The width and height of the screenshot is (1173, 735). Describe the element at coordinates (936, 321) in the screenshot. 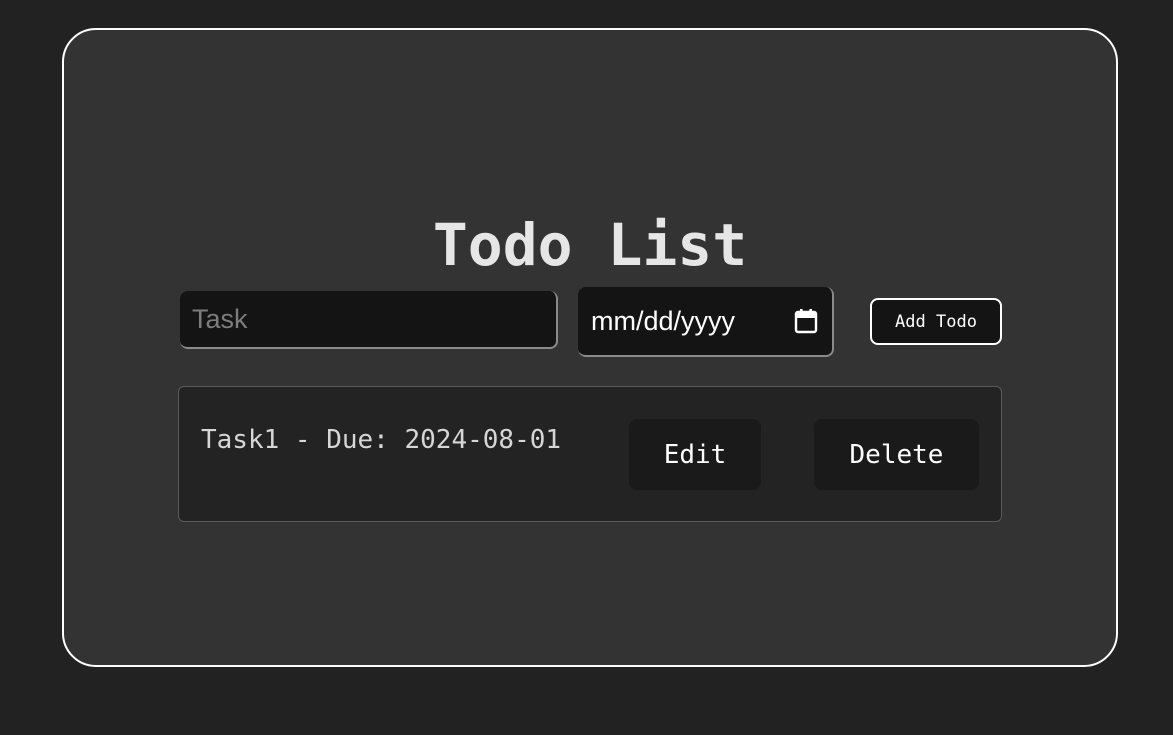

I see `add-todo-button: Add Todo` at that location.